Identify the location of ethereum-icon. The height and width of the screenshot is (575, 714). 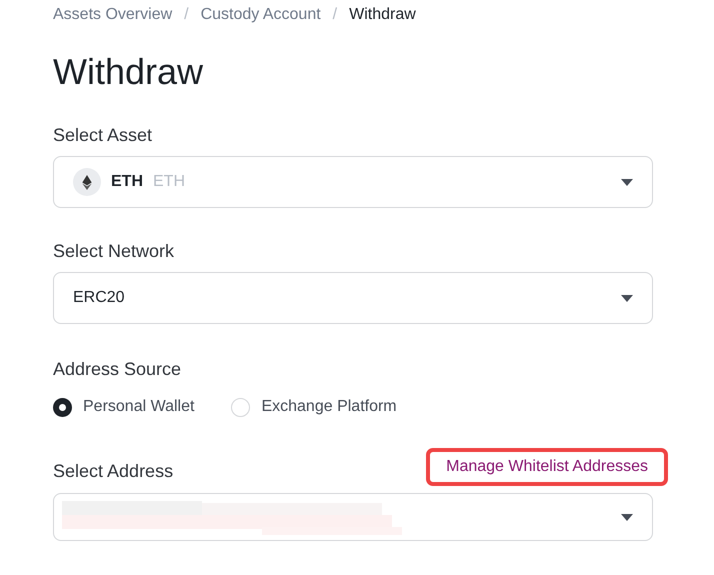
(87, 182).